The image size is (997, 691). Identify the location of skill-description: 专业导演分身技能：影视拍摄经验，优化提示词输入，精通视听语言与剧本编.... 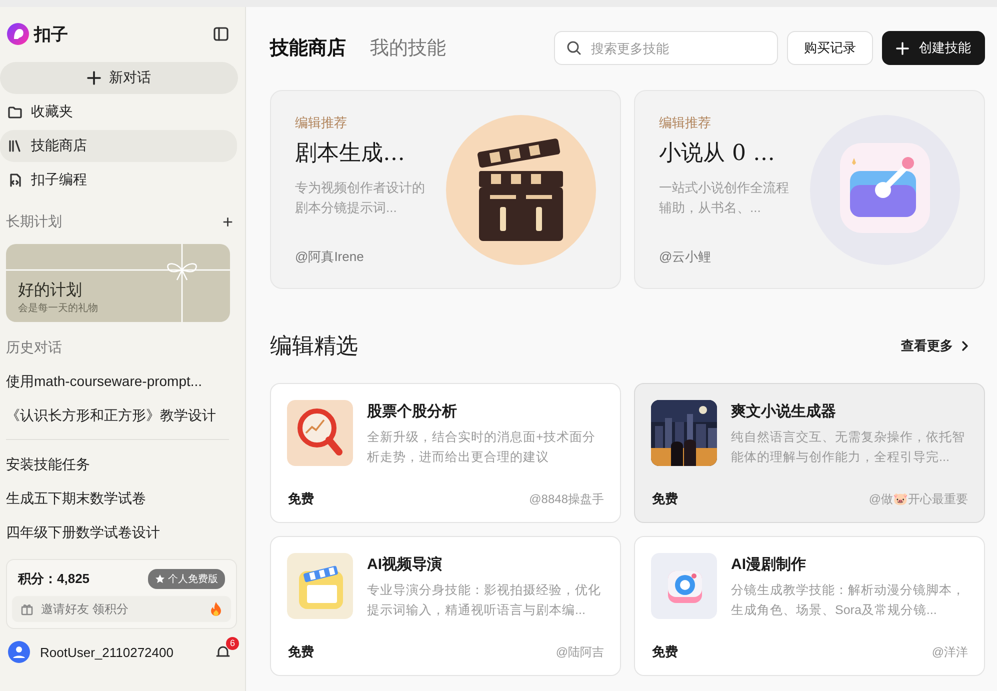
(484, 600).